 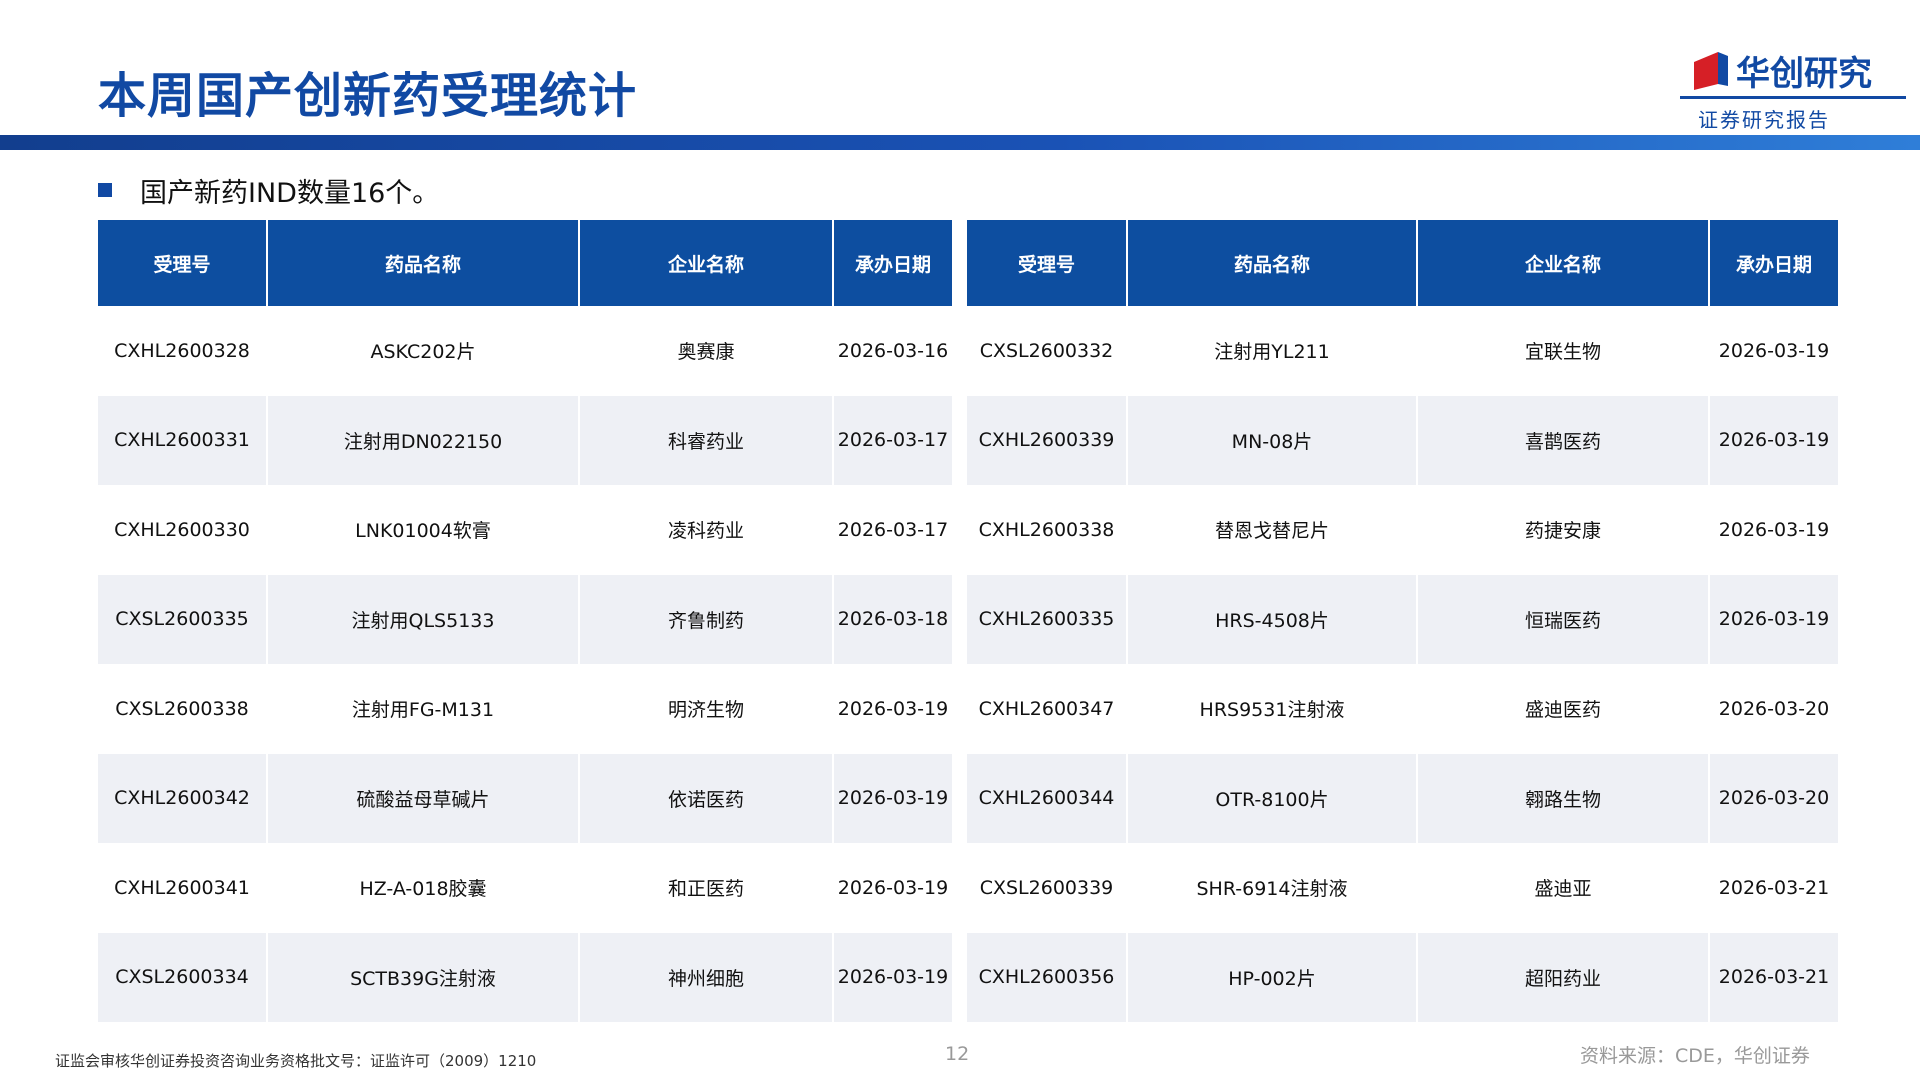 I want to click on company-cell: 科睿药业, so click(x=706, y=440).